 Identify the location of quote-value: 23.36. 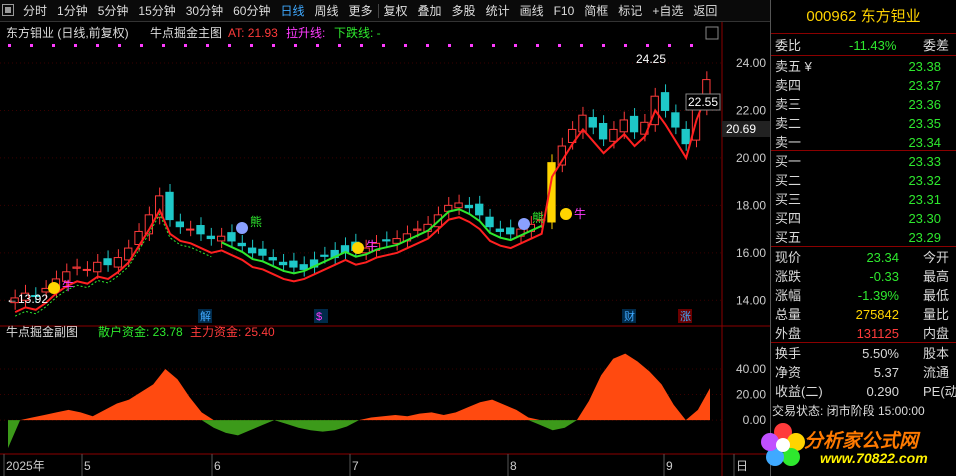
(924, 104).